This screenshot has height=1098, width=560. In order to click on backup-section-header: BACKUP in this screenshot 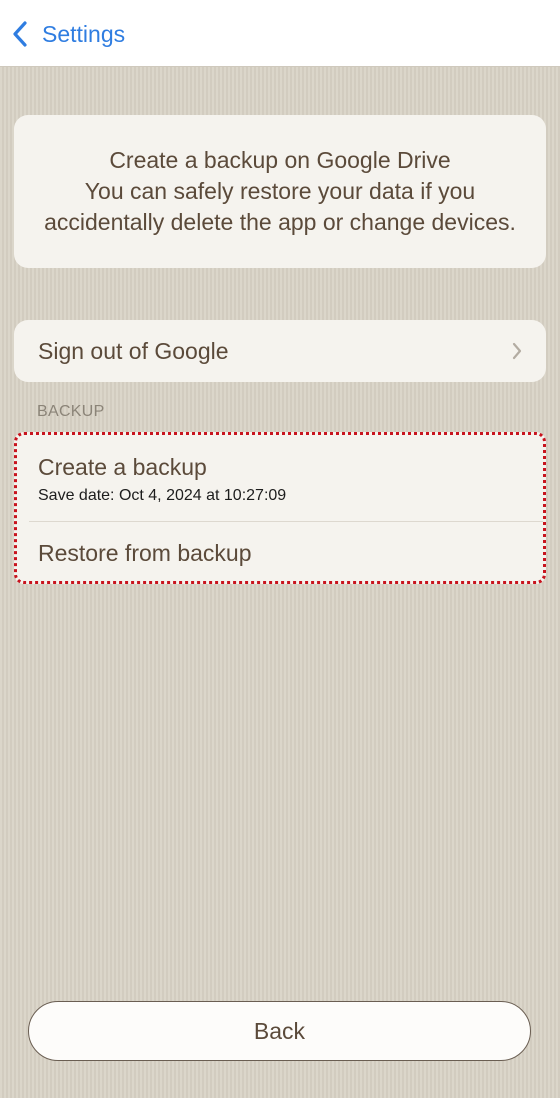, I will do `click(71, 411)`.